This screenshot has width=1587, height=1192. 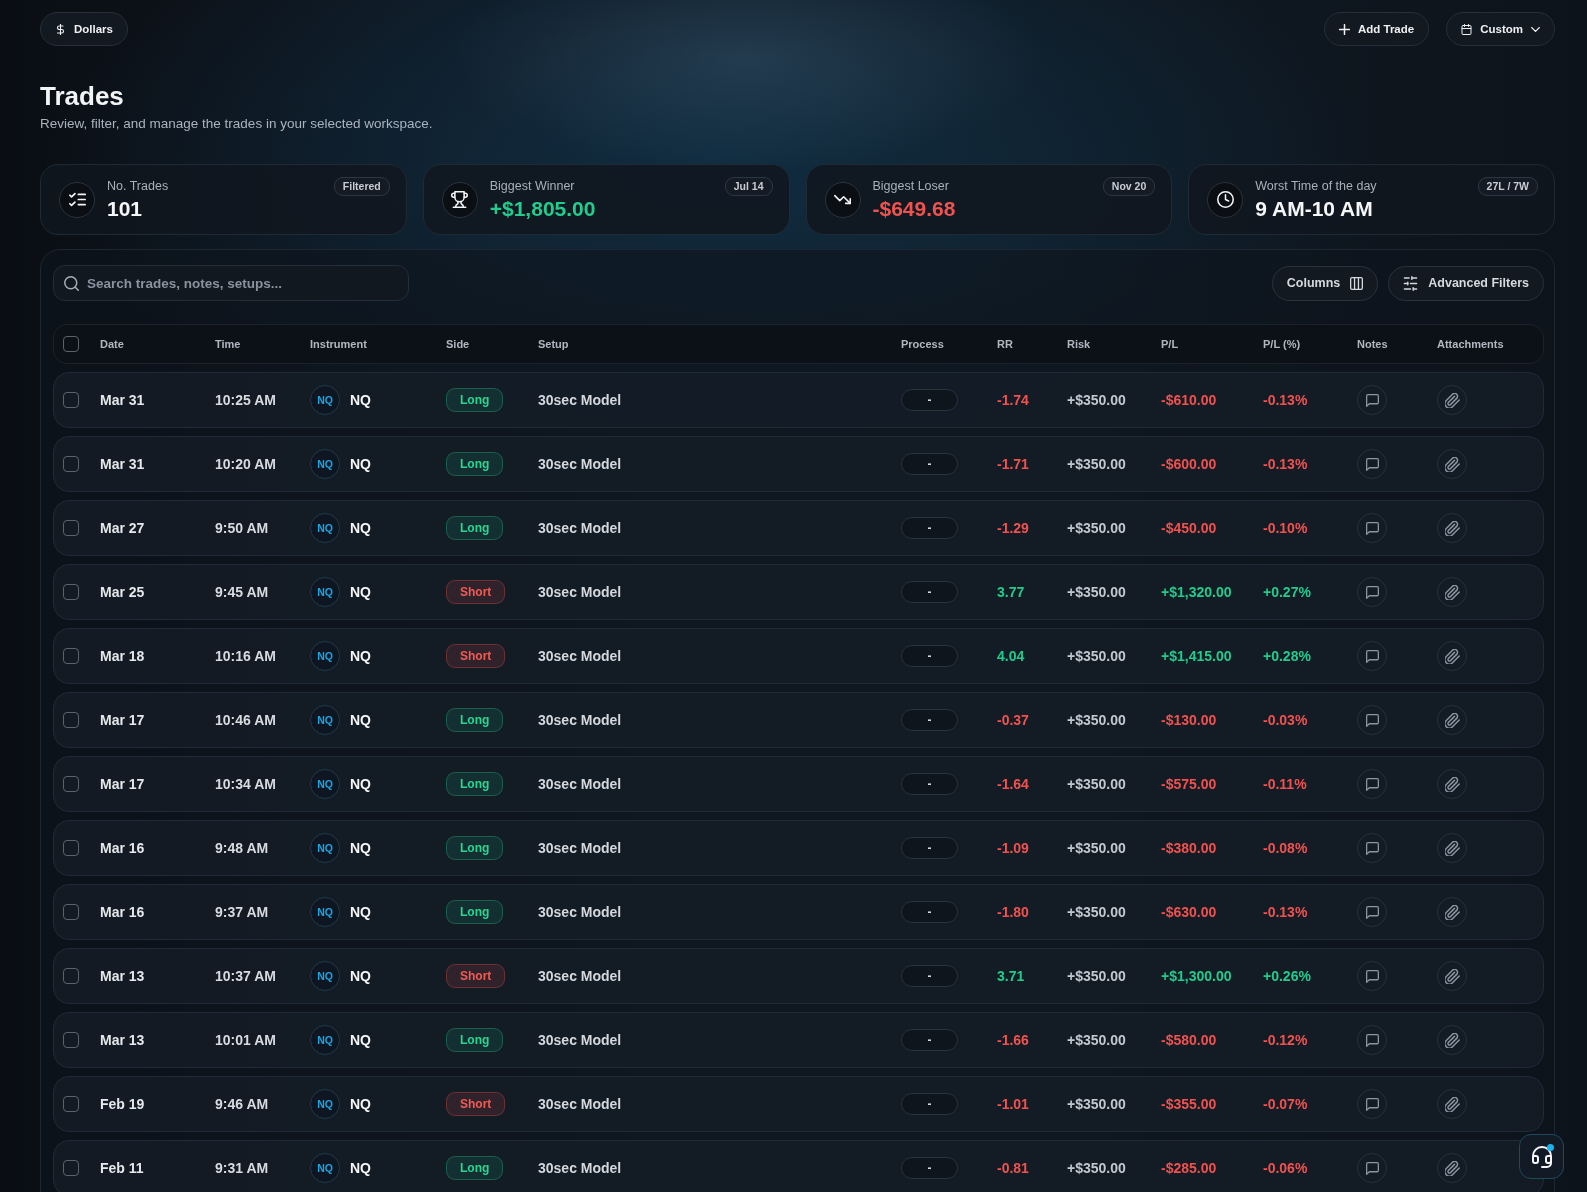 What do you see at coordinates (1013, 1168) in the screenshot?
I see `rr-cell: -0.81` at bounding box center [1013, 1168].